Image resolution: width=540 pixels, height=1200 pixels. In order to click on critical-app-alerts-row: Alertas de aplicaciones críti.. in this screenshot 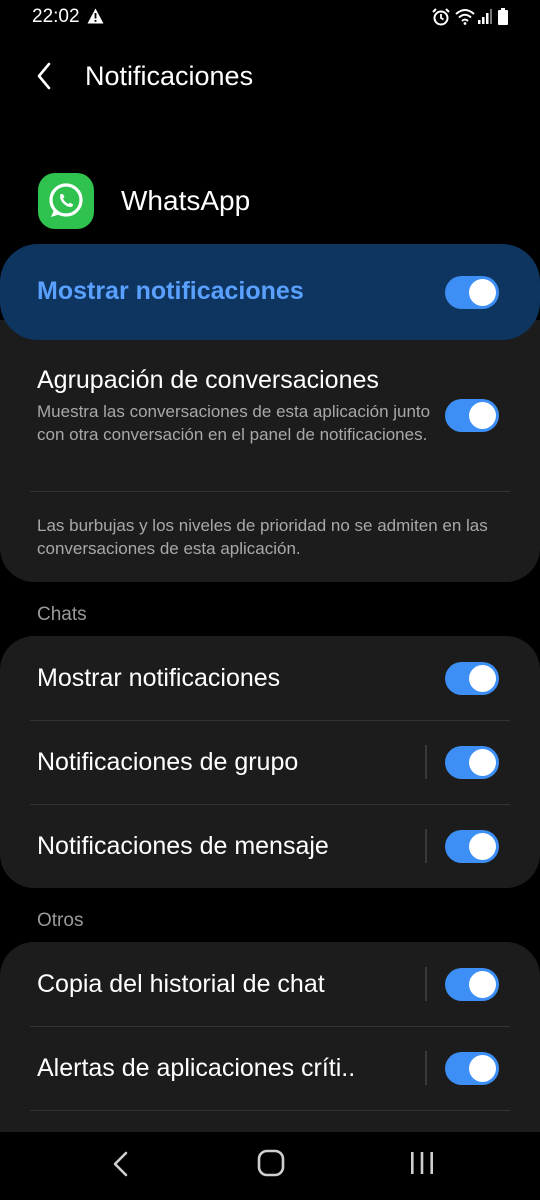, I will do `click(270, 1068)`.